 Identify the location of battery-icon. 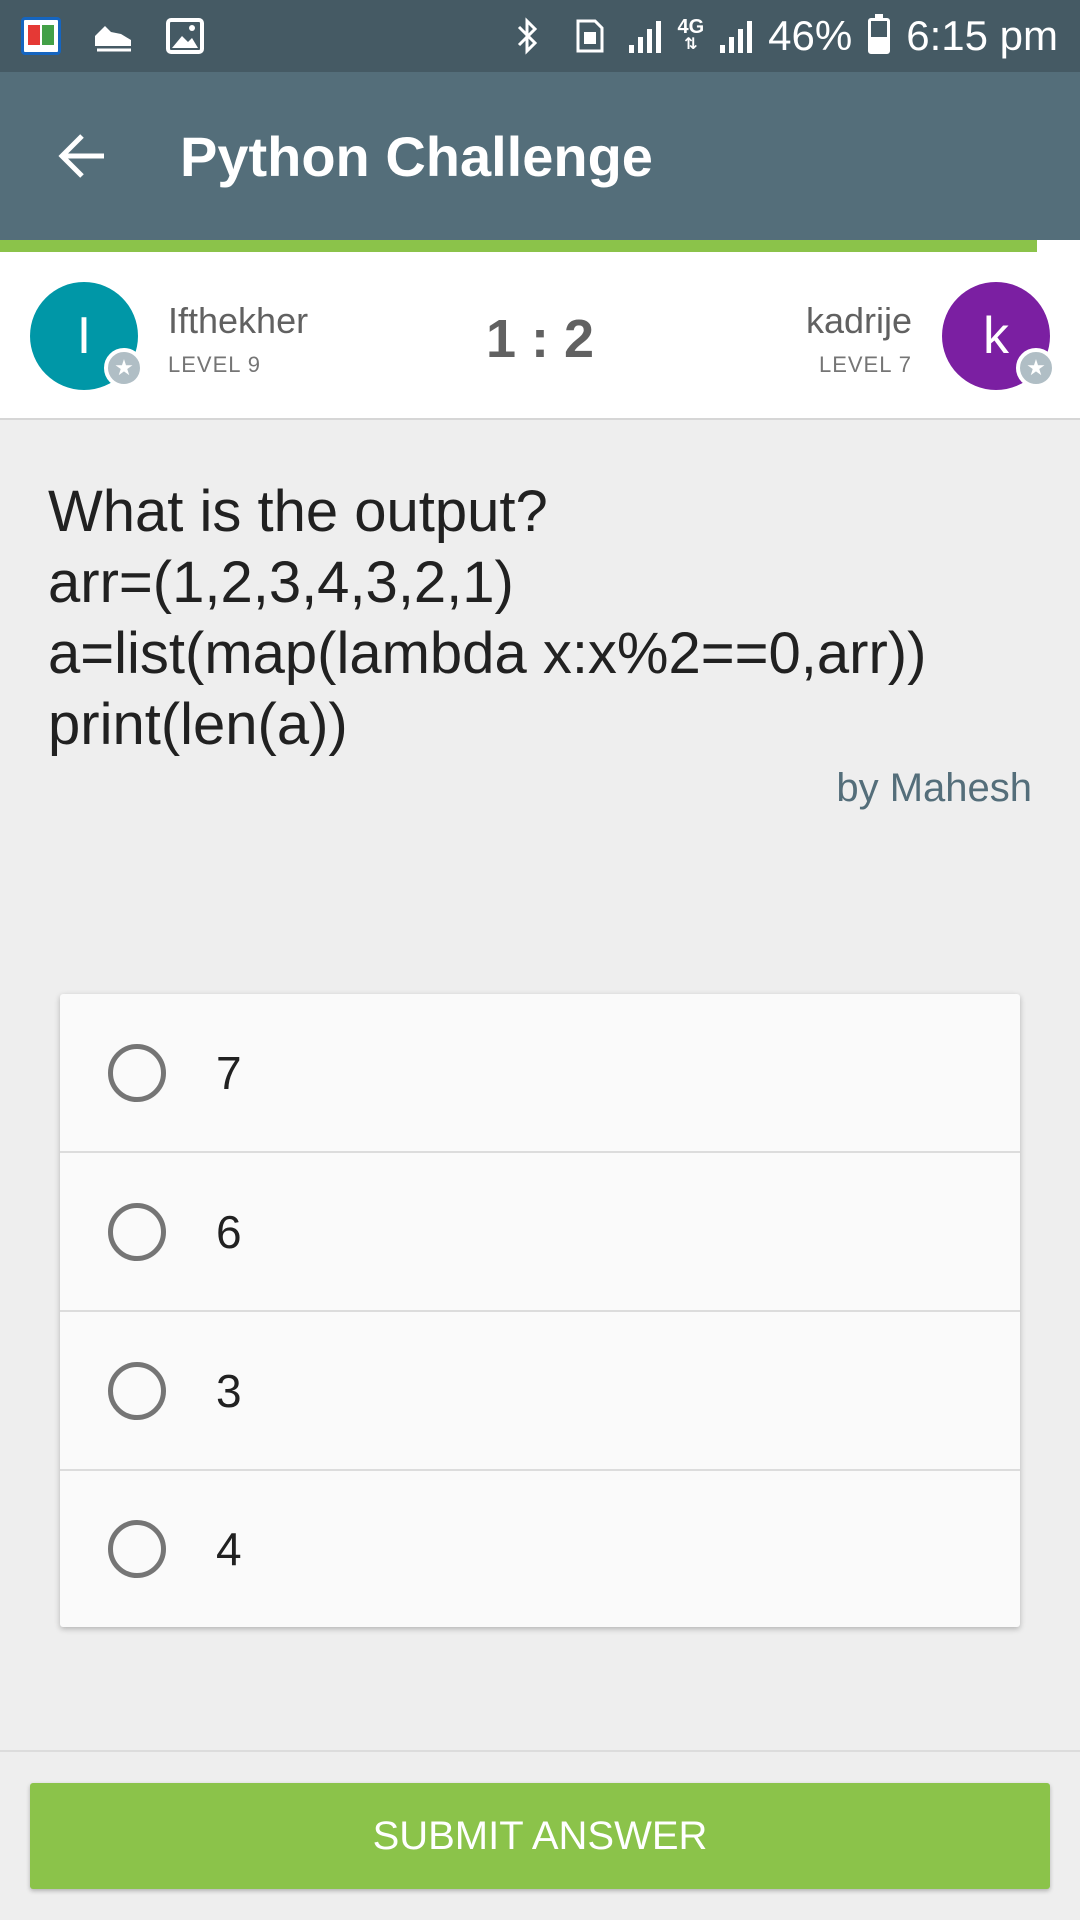
(879, 34).